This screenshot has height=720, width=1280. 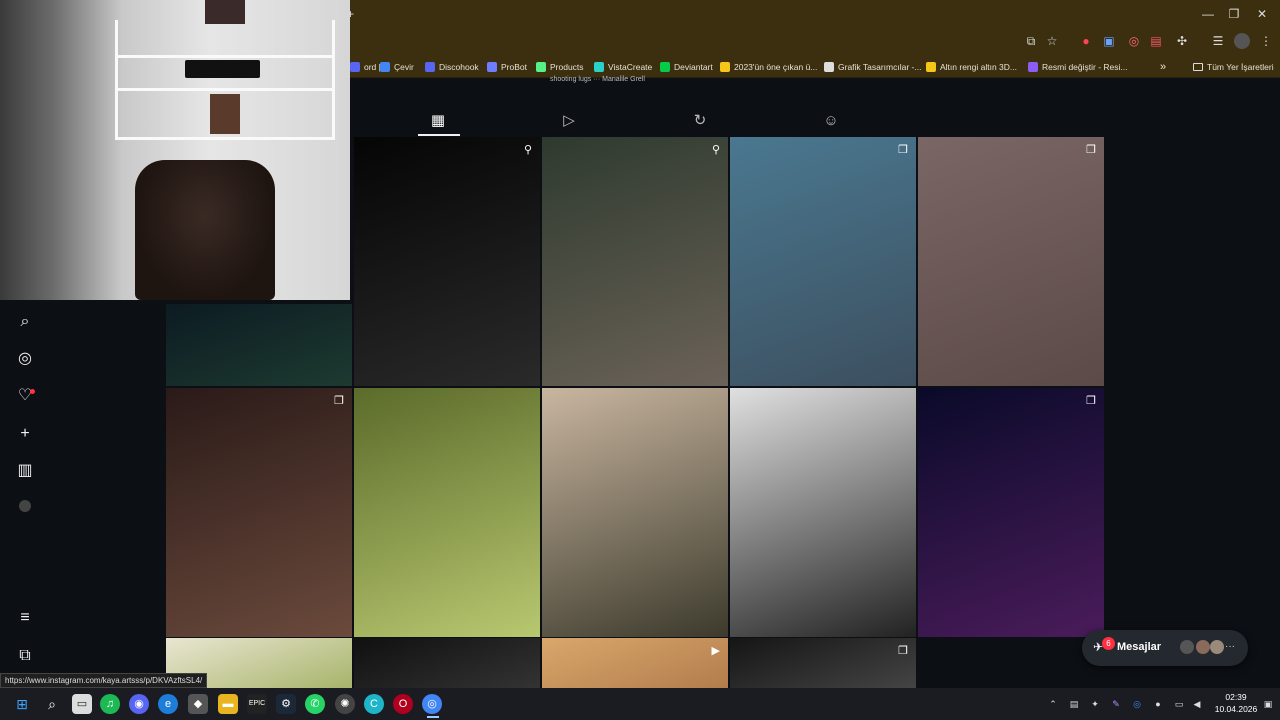 I want to click on bookmark-item: Deviantart, so click(x=686, y=67).